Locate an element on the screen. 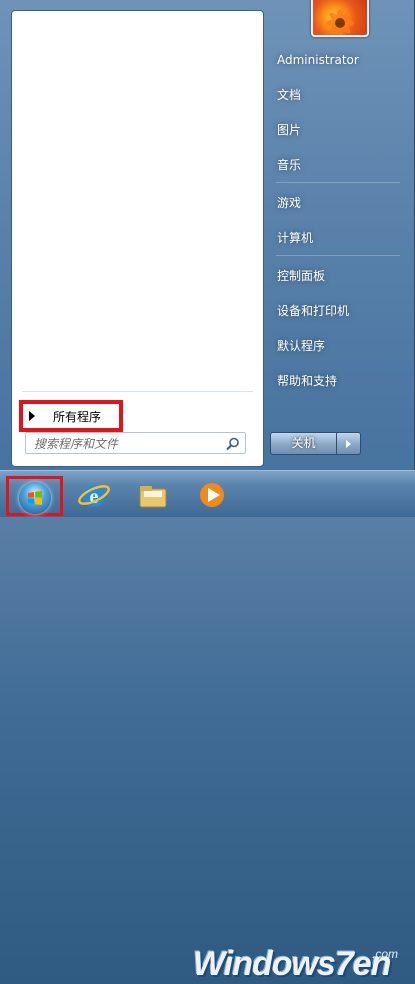  arrow-right-icon is located at coordinates (32, 416).